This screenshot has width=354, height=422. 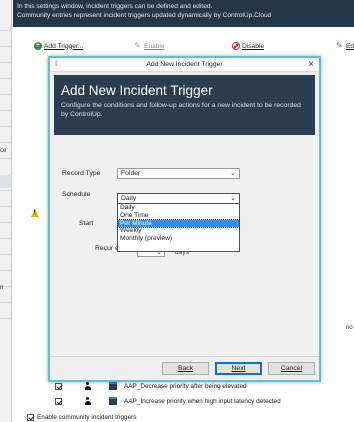 What do you see at coordinates (81, 417) in the screenshot?
I see `community-toggle: Enable community incident triggers` at bounding box center [81, 417].